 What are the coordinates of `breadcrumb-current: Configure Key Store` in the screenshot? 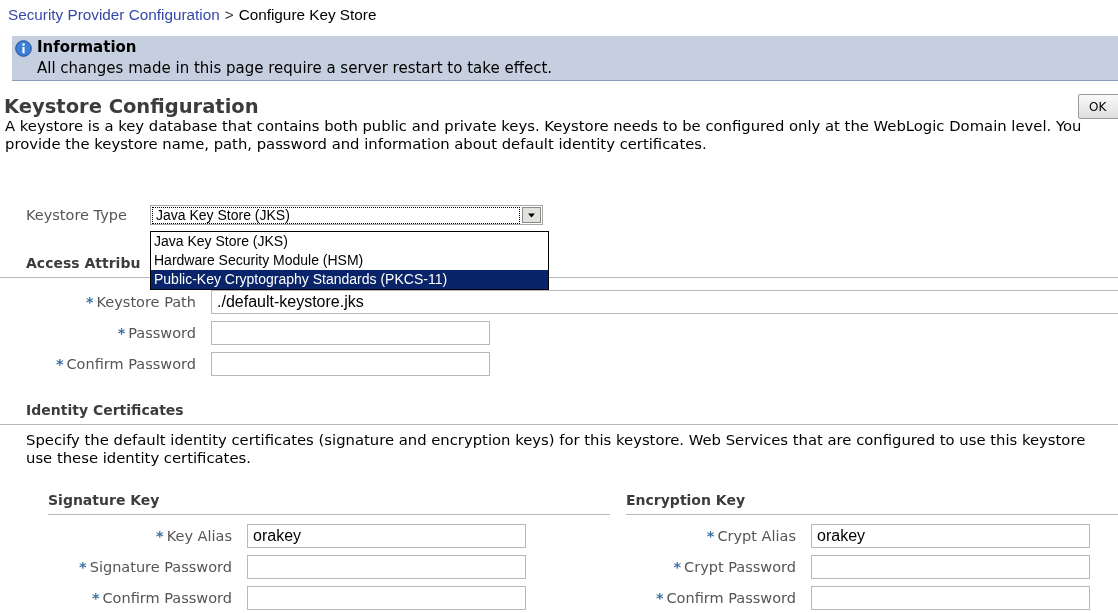 It's located at (307, 15).